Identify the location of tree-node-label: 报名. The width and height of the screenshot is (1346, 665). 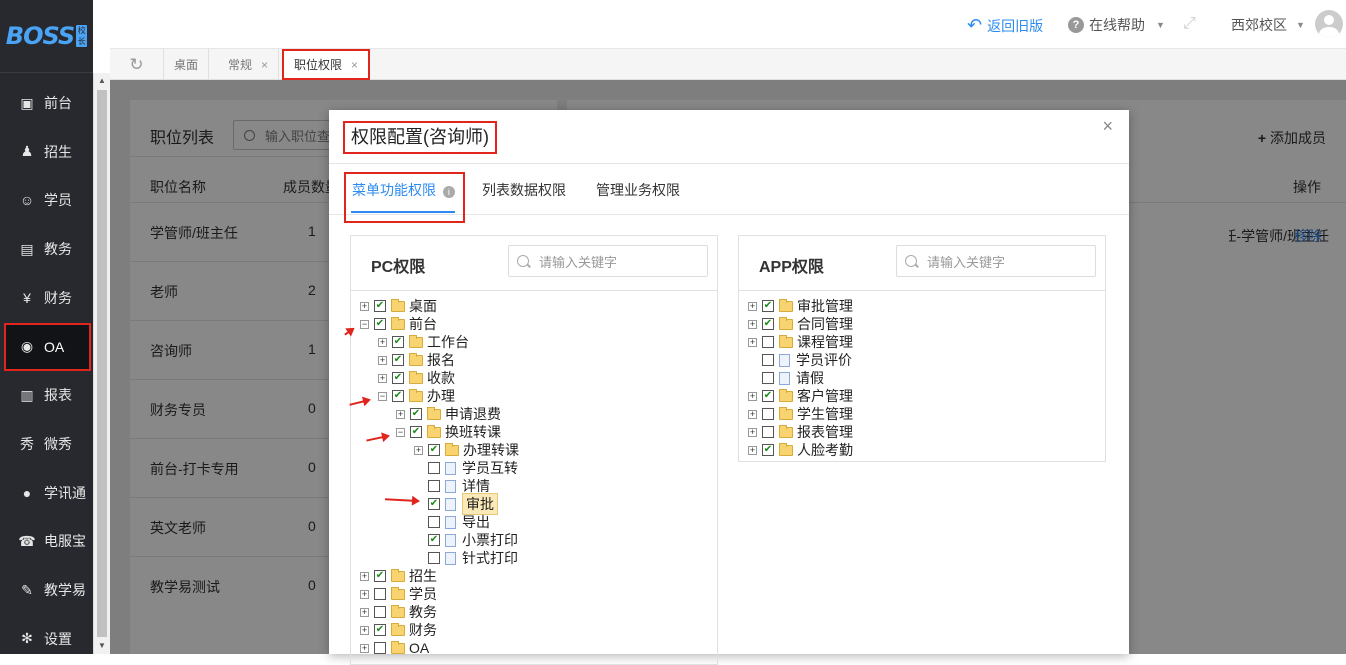
(441, 360).